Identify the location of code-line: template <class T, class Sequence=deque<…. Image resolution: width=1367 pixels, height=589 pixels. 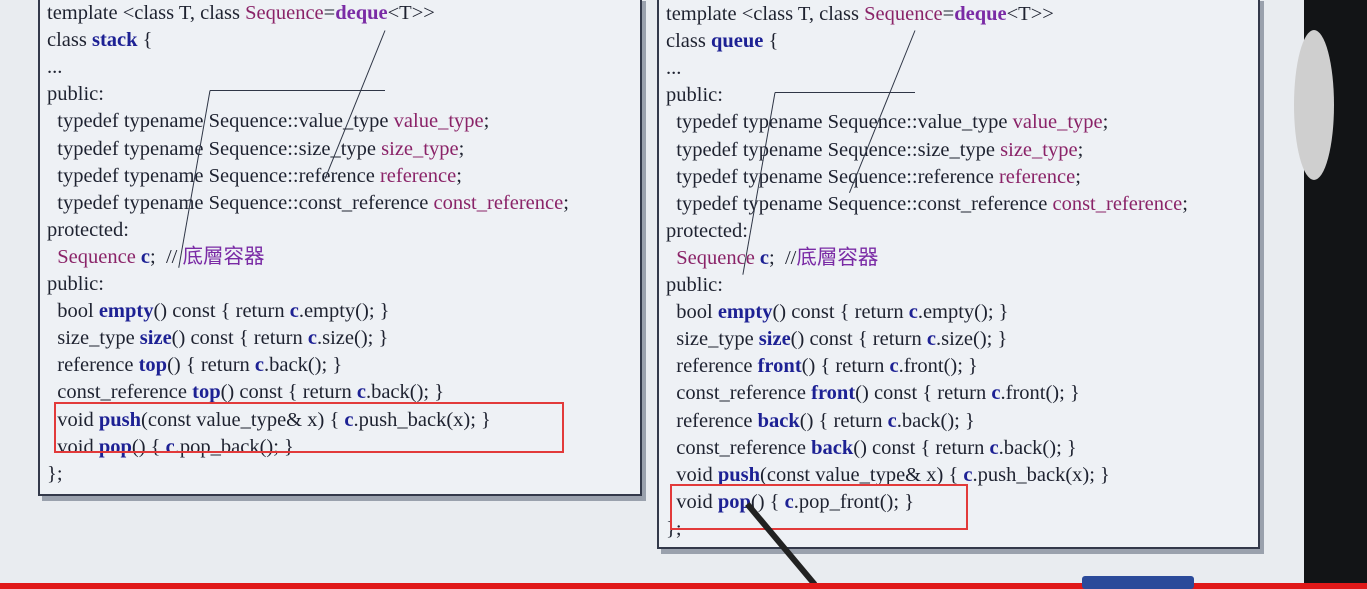
(241, 13).